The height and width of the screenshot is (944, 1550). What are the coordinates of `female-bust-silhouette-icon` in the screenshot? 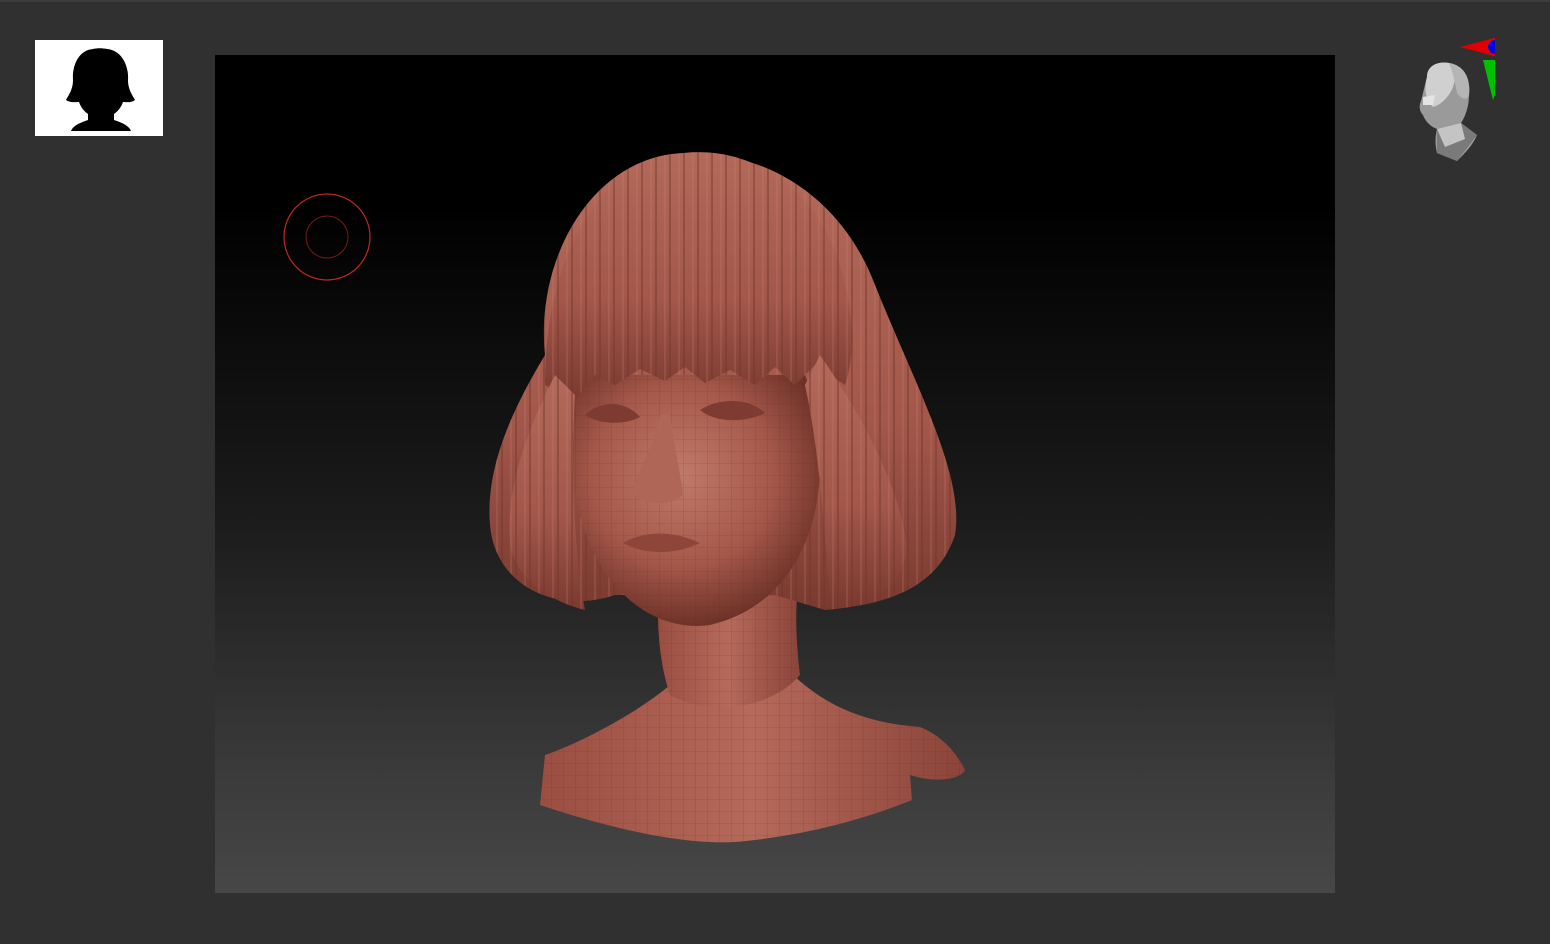 It's located at (99, 88).